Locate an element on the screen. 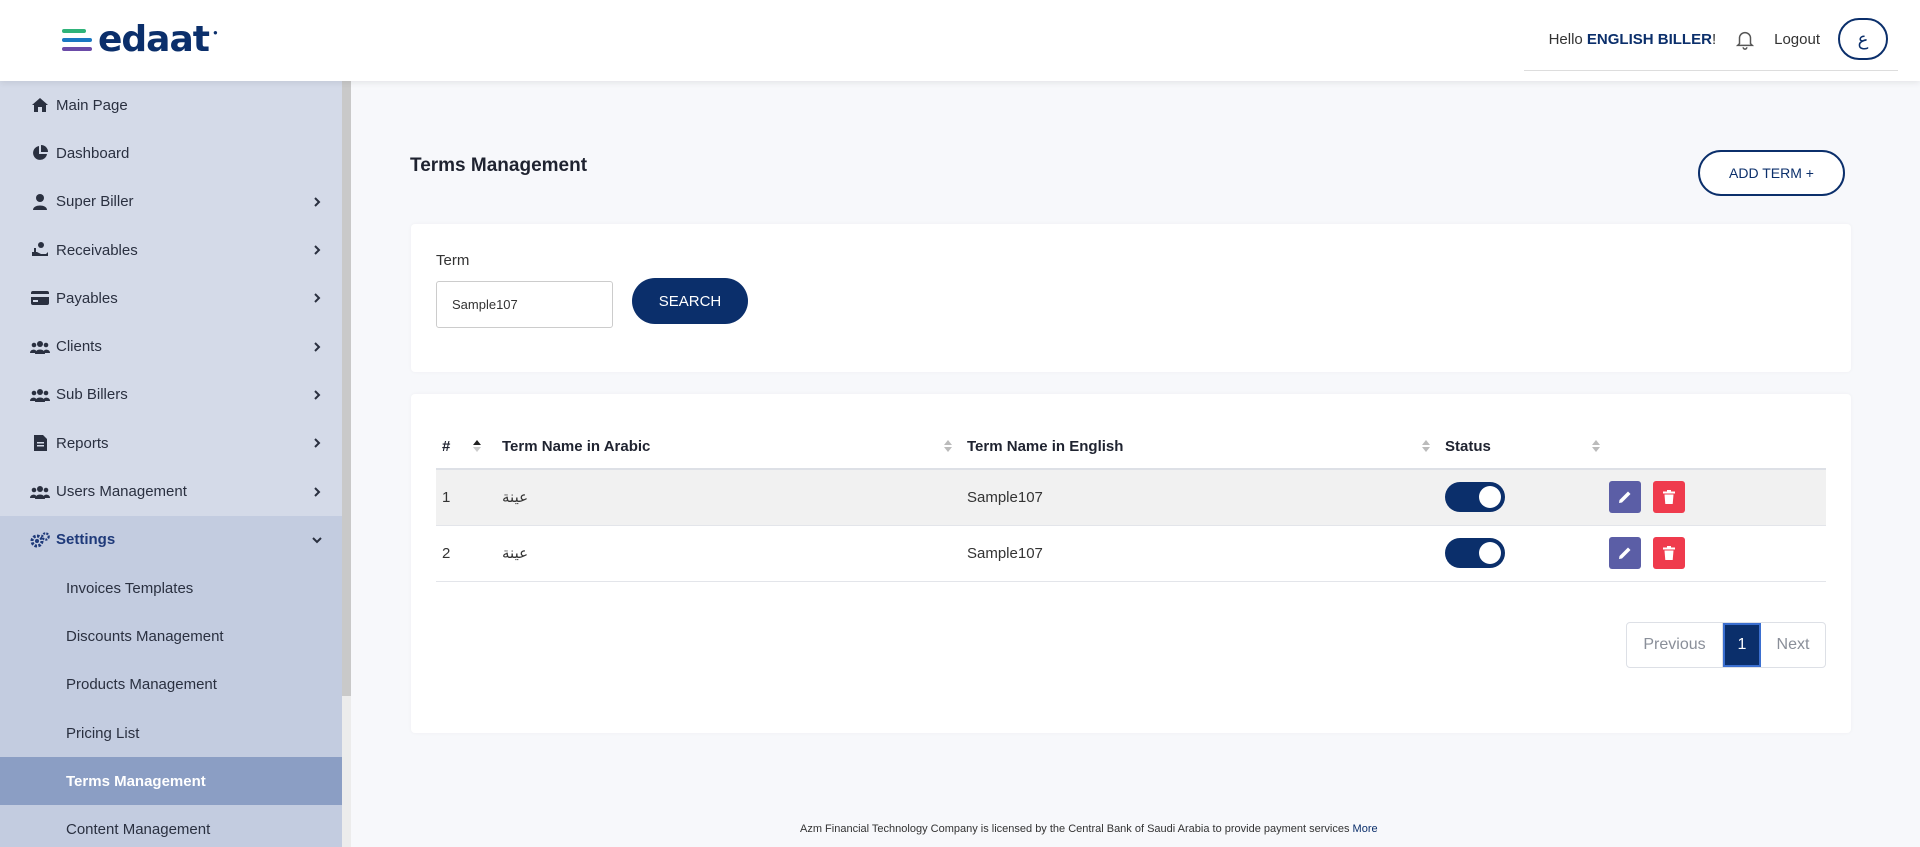 This screenshot has height=847, width=1920. column-header-arabic: Term Name in Arabic is located at coordinates (728, 447).